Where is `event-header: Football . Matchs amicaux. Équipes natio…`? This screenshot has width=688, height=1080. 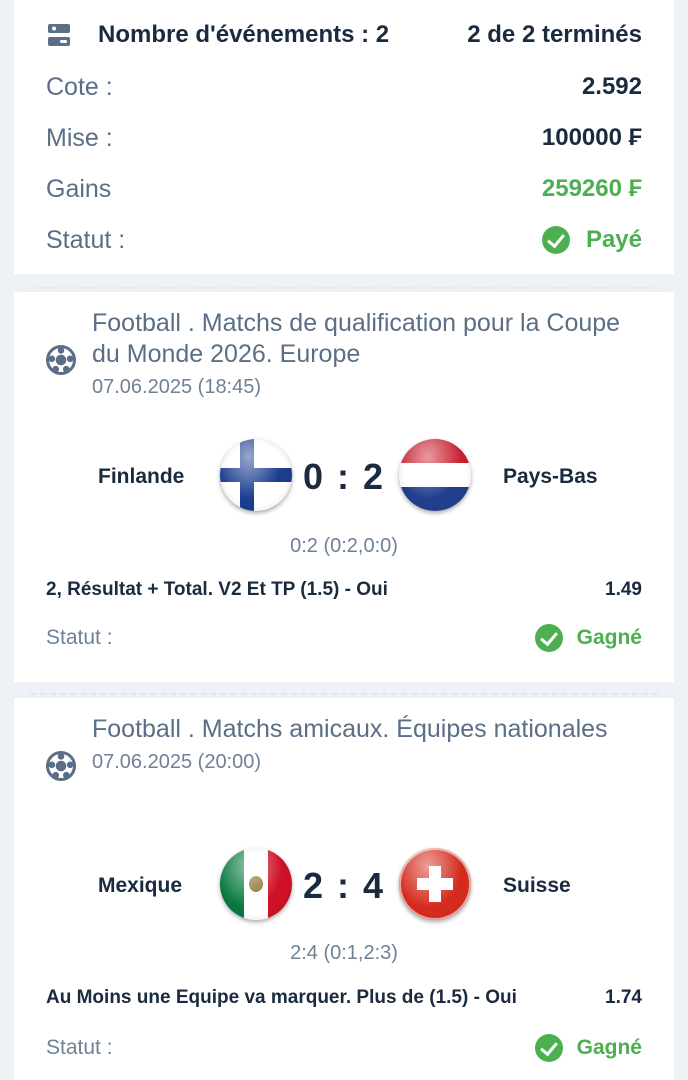 event-header: Football . Matchs amicaux. Équipes natio… is located at coordinates (344, 747).